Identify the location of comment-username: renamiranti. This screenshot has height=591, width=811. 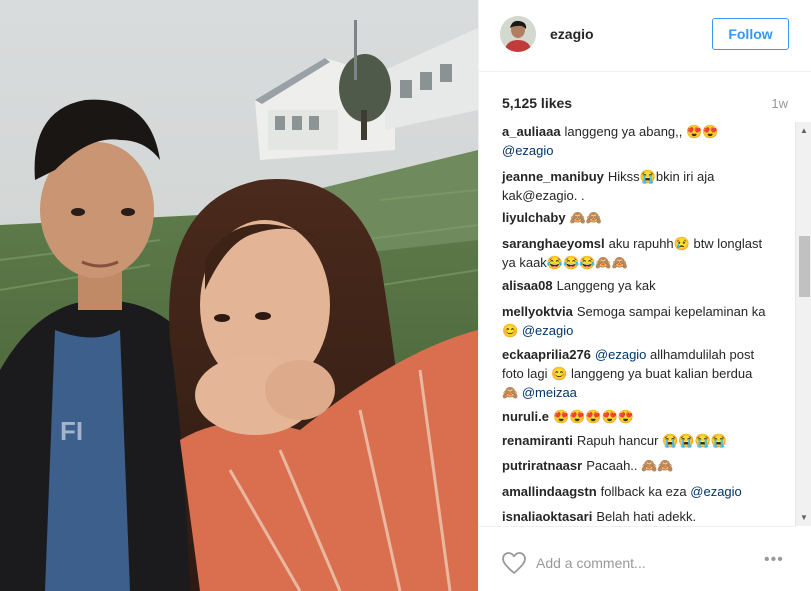
(537, 440).